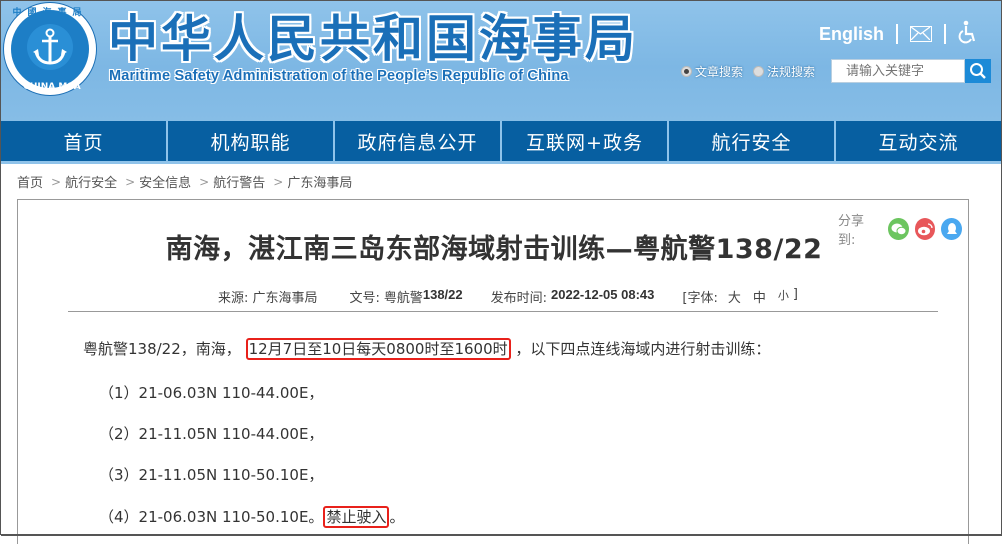 Image resolution: width=1002 pixels, height=544 pixels. I want to click on radio-label: 法规搜索, so click(791, 71).